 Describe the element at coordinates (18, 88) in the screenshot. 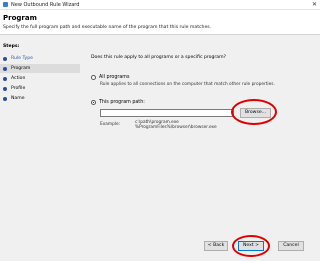

I see `step-label: Profile` at that location.